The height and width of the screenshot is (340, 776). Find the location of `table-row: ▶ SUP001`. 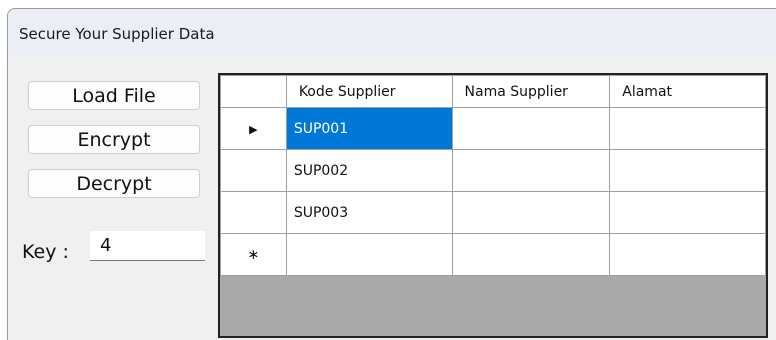

table-row: ▶ SUP001 is located at coordinates (493, 128).